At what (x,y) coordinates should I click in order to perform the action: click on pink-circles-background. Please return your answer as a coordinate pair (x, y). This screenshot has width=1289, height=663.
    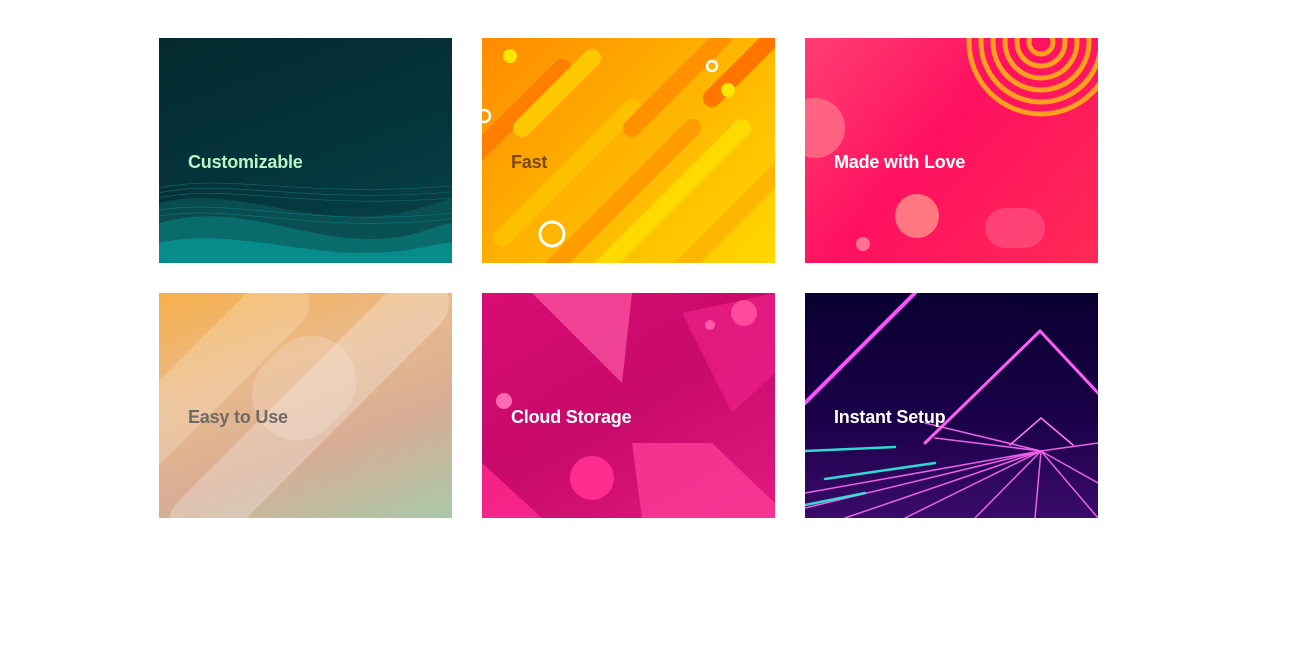
    Looking at the image, I should click on (951, 144).